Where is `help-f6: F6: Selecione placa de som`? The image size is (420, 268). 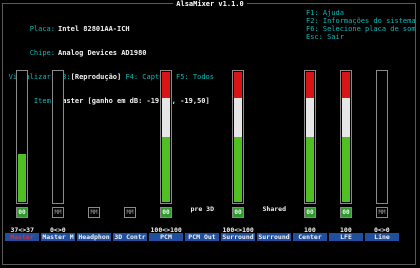
help-f6: F6: Selecione placa de som is located at coordinates (361, 29).